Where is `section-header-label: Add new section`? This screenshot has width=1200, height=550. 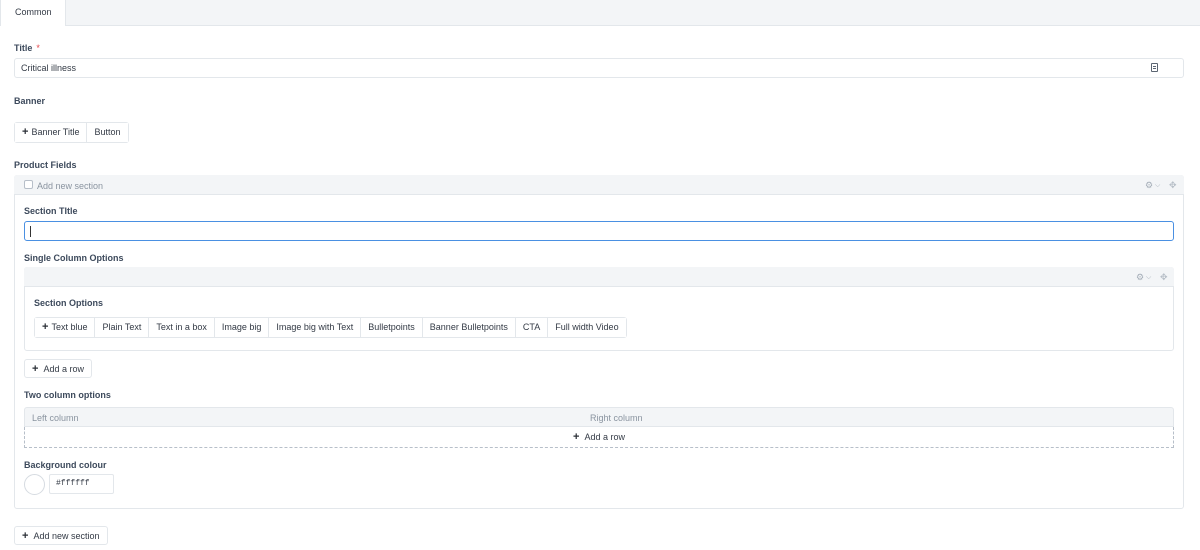
section-header-label: Add new section is located at coordinates (70, 186).